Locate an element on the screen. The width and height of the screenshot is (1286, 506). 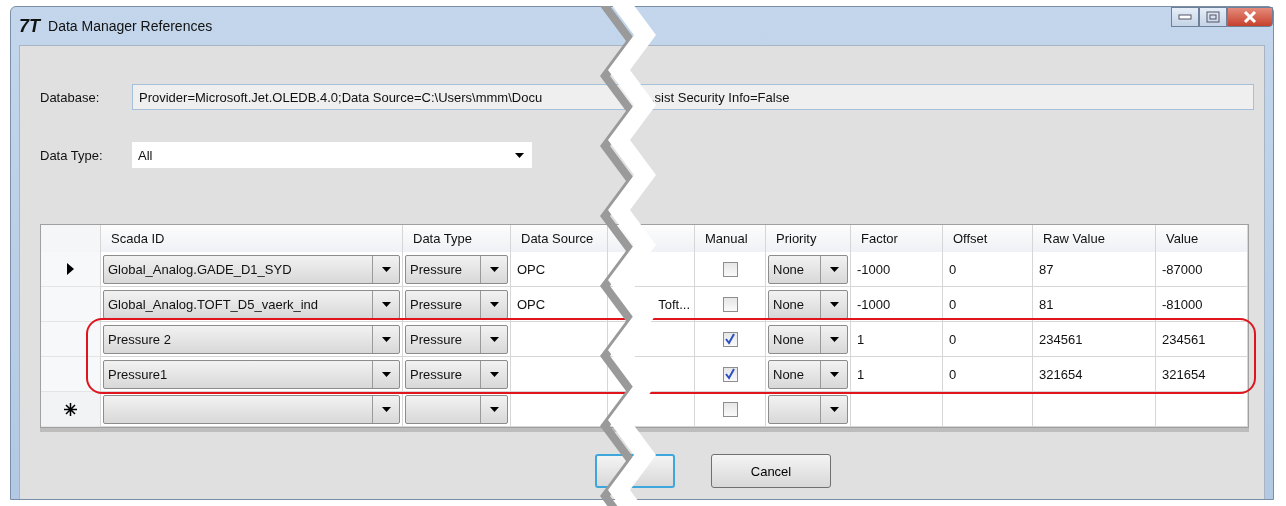
maximize-icon is located at coordinates (1213, 17).